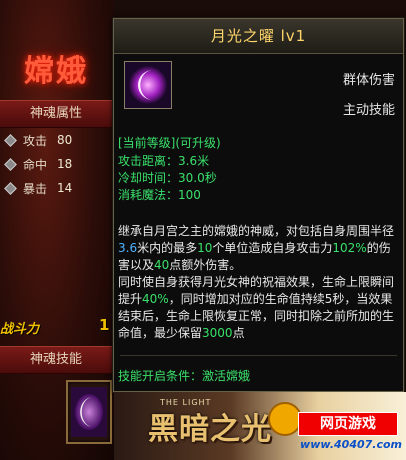  What do you see at coordinates (148, 195) in the screenshot?
I see `stat-label: 消耗魔法：` at bounding box center [148, 195].